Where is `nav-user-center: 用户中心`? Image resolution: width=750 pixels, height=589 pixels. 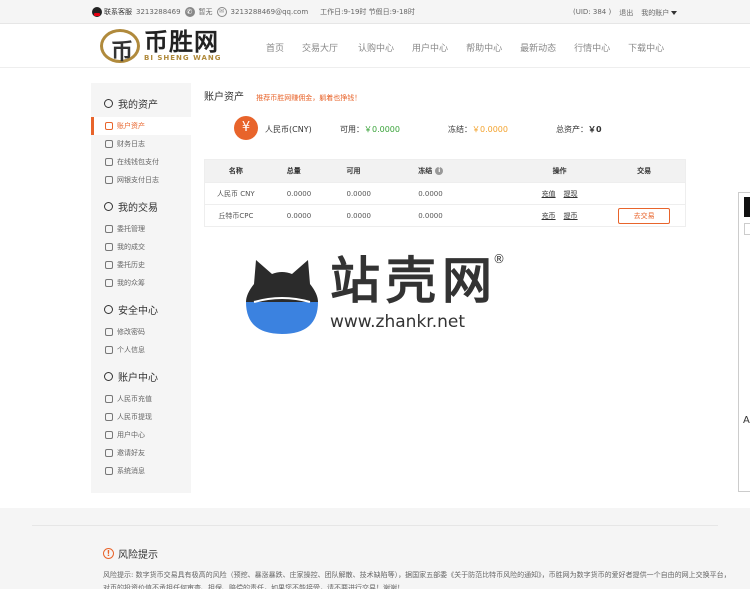 nav-user-center: 用户中心 is located at coordinates (430, 47).